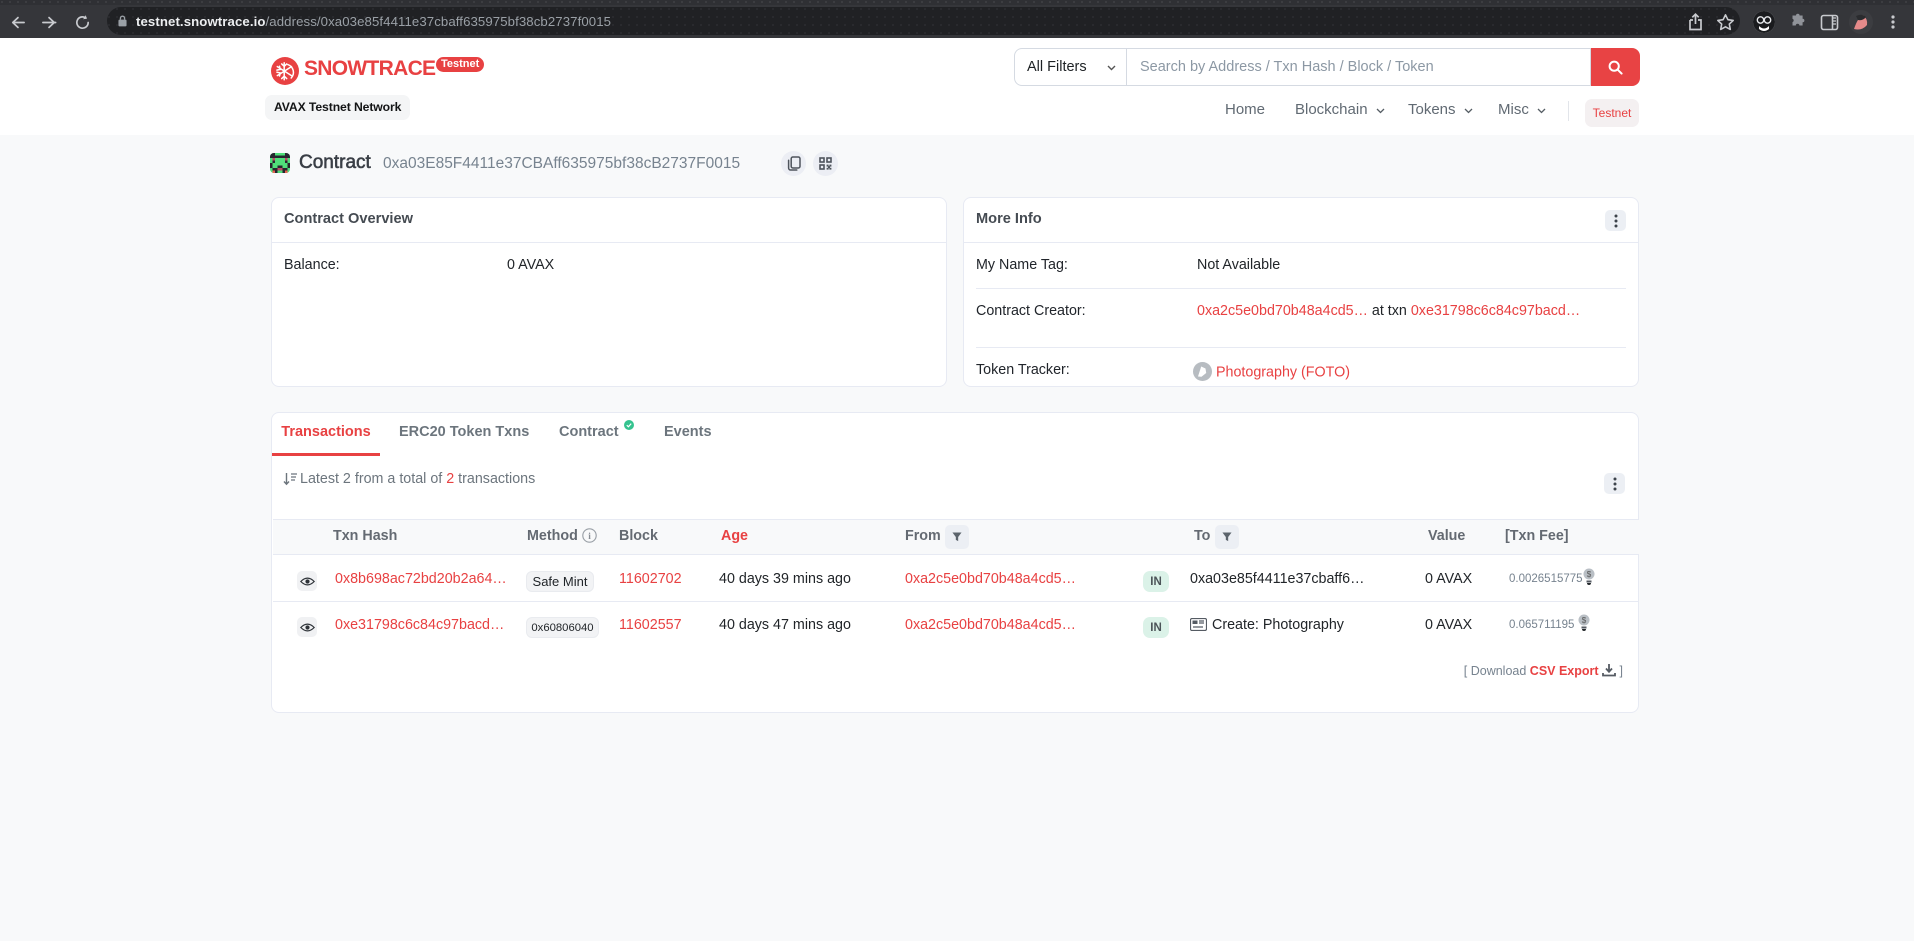  What do you see at coordinates (589, 537) in the screenshot?
I see `svg-text: i` at bounding box center [589, 537].